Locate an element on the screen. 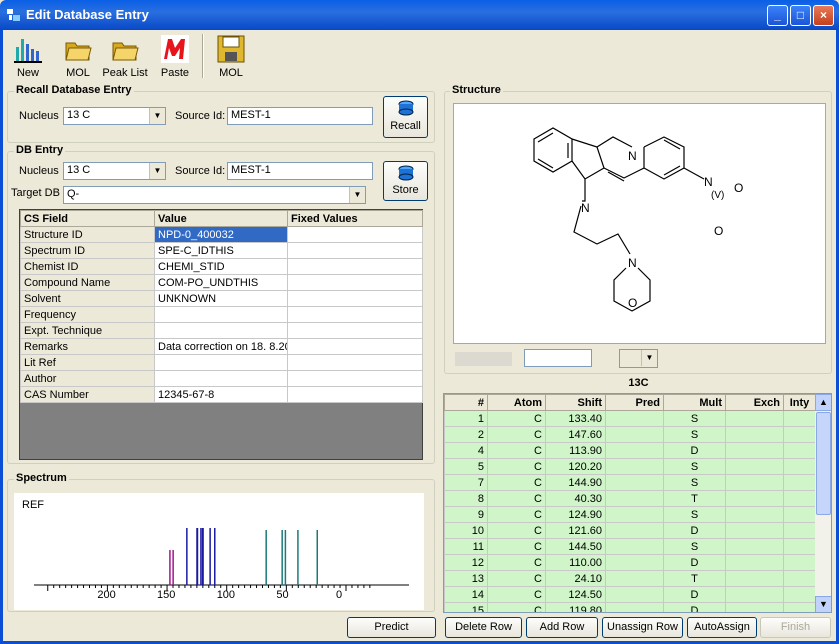 The image size is (839, 644). scroll-thumb is located at coordinates (823, 463).